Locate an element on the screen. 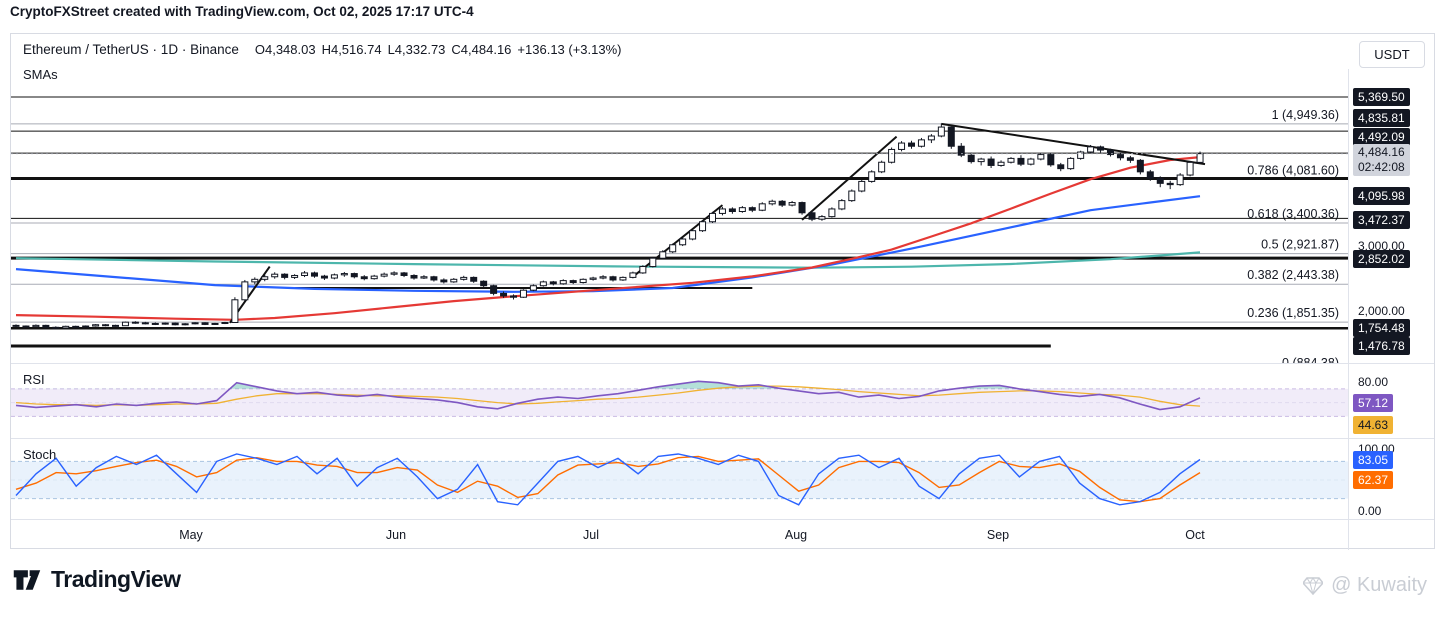 The image size is (1441, 621). watermark-text: @ Kuwaity is located at coordinates (1379, 585).